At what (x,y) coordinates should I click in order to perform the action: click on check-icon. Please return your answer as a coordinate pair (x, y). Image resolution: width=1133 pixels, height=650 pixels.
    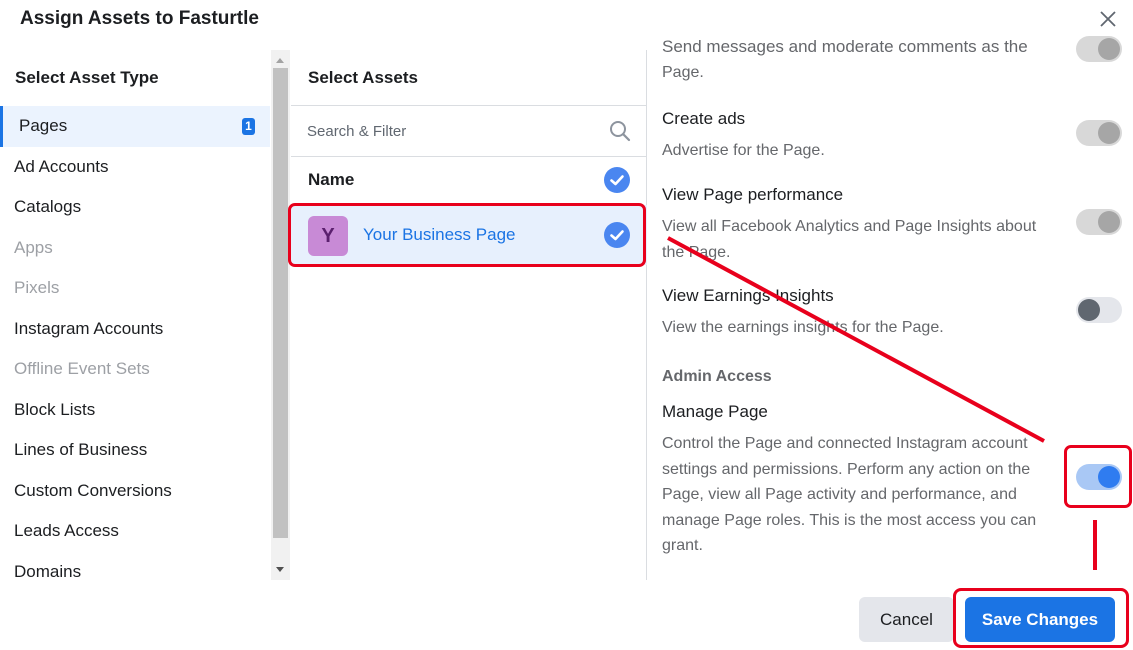
    Looking at the image, I should click on (617, 180).